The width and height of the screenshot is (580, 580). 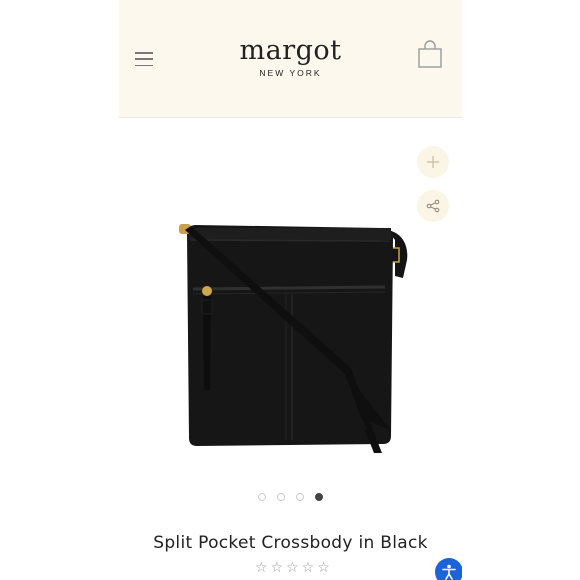 I want to click on shopping-bag-icon, so click(x=430, y=54).